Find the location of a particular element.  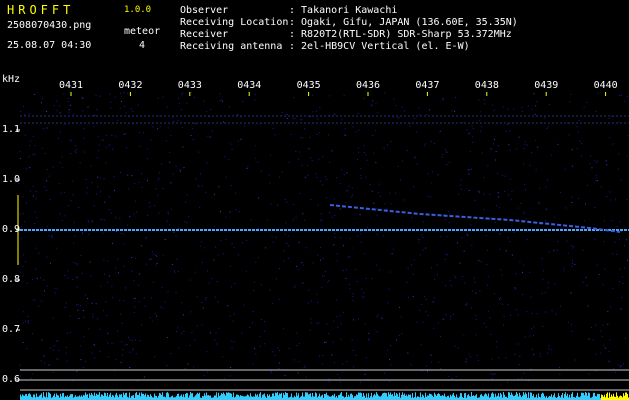

time-tick-label: 0438 is located at coordinates (486, 85).